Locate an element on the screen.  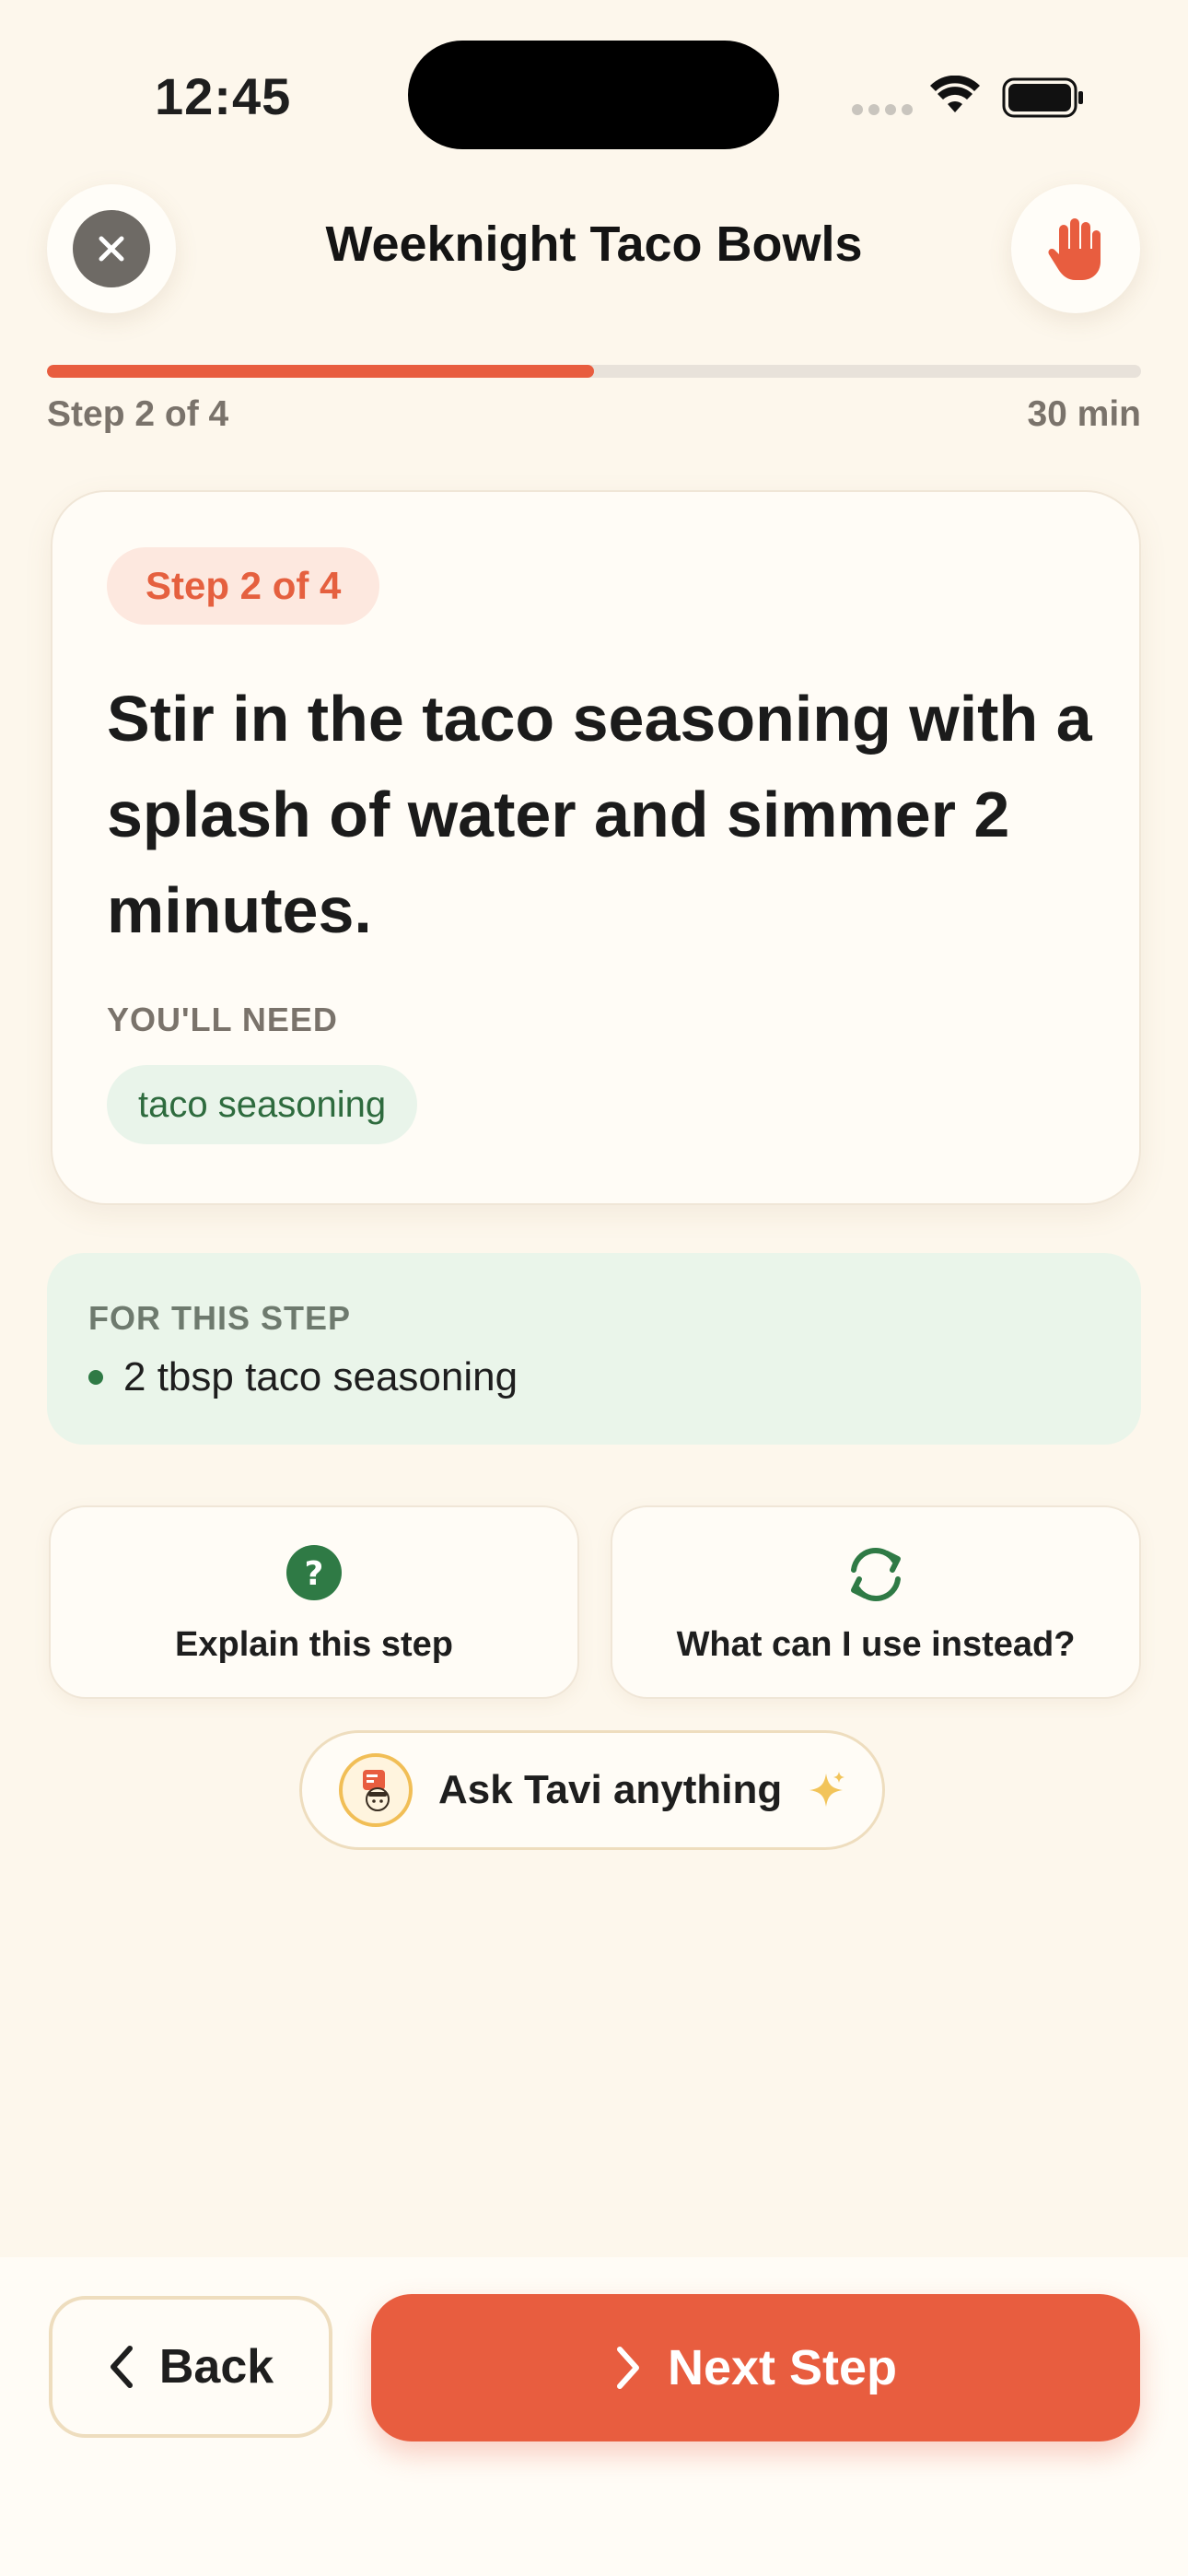
status-time: 12:45 is located at coordinates (223, 96).